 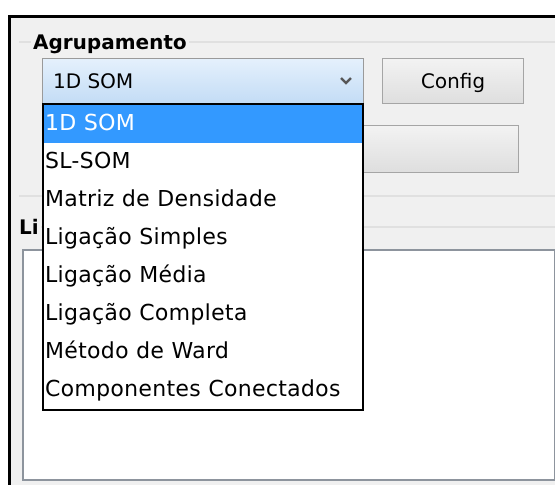 What do you see at coordinates (110, 42) in the screenshot?
I see `group-title: Agrupamento` at bounding box center [110, 42].